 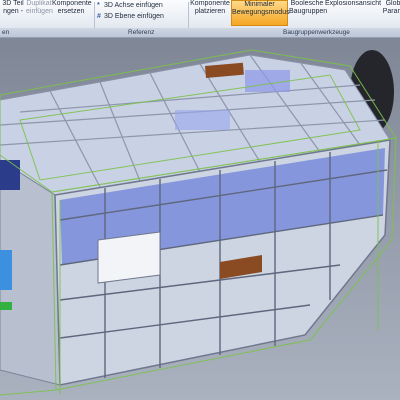 I want to click on exploded-view-button: Explosionsansicht, so click(x=353, y=13).